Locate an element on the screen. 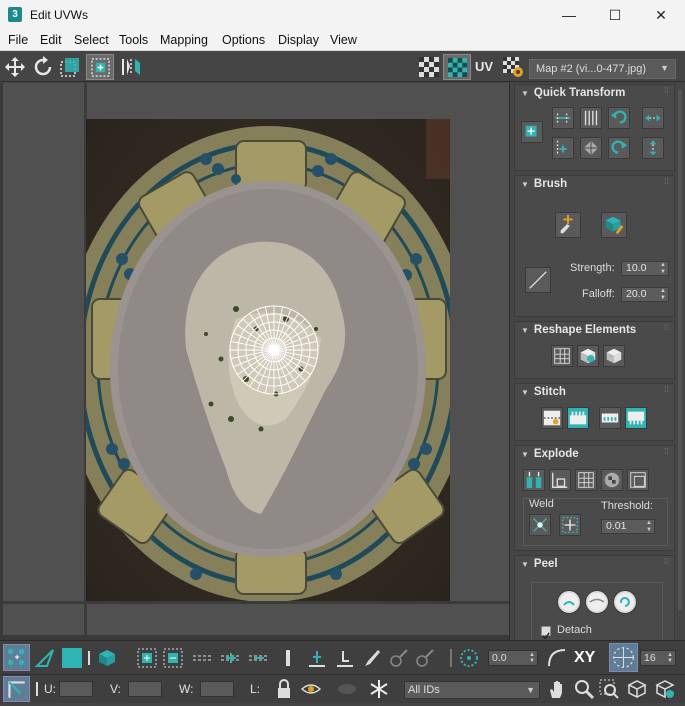 The image size is (685, 706). mirror-icon is located at coordinates (131, 67).